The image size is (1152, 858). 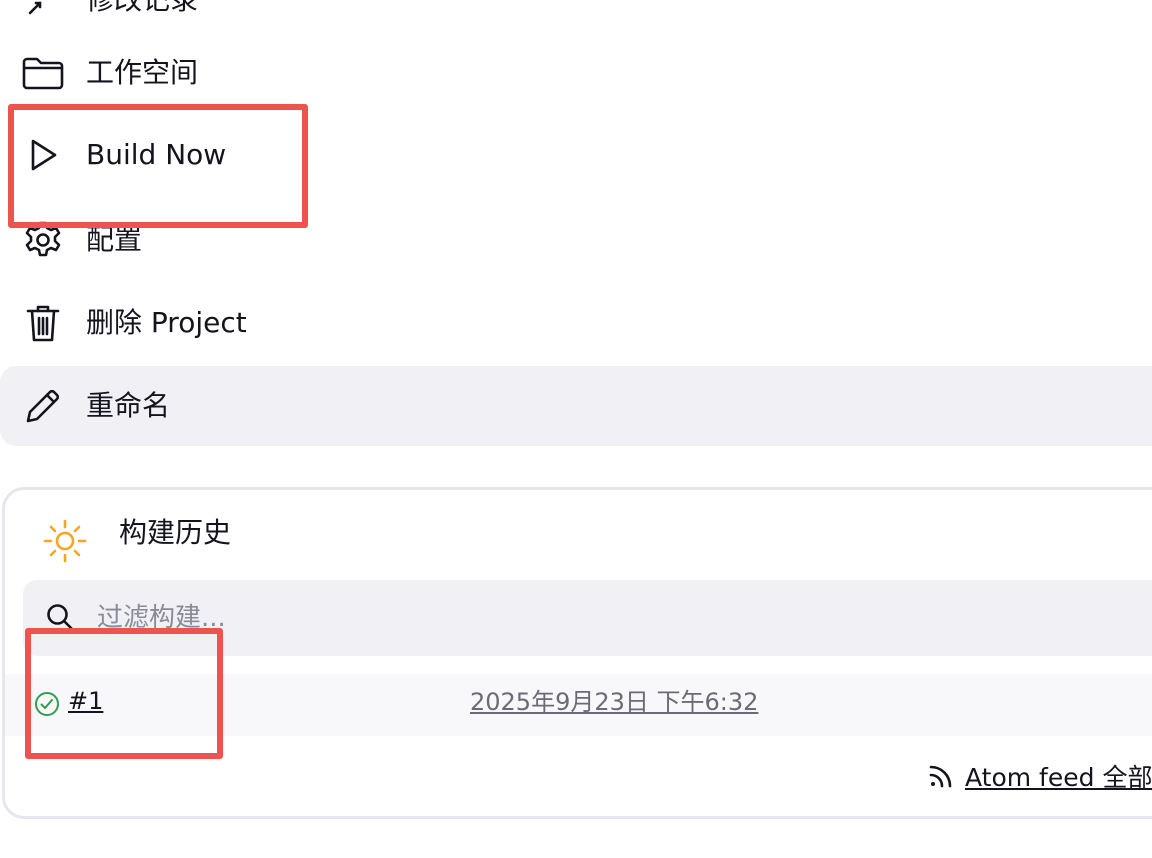 What do you see at coordinates (1058, 777) in the screenshot?
I see `atom-feed-label: Atom feed 全部` at bounding box center [1058, 777].